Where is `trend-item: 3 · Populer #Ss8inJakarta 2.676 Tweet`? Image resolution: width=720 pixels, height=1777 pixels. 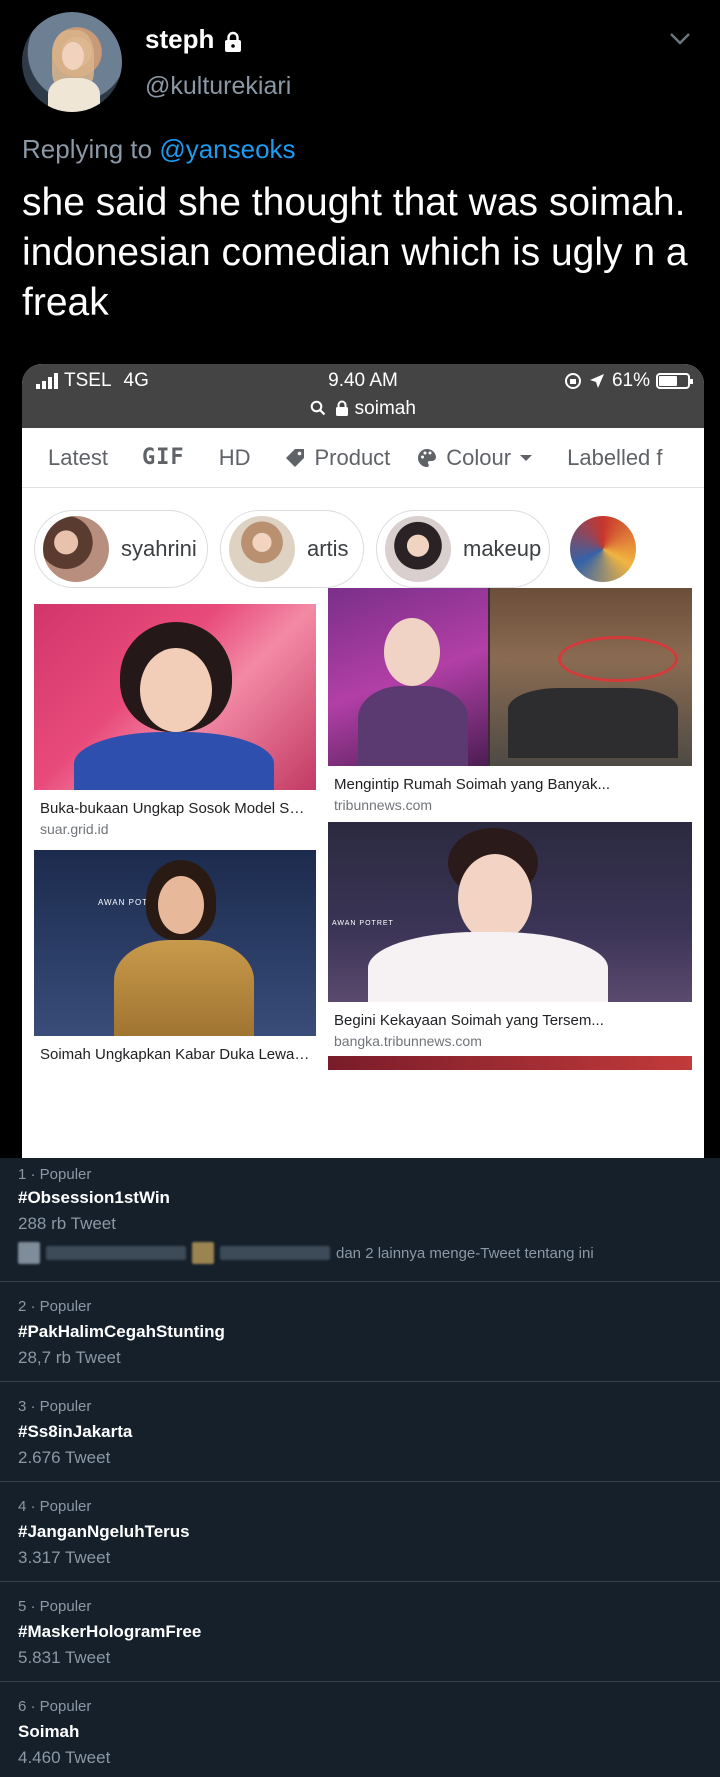
trend-item: 3 · Populer #Ss8inJakarta 2.676 Tweet is located at coordinates (360, 1432).